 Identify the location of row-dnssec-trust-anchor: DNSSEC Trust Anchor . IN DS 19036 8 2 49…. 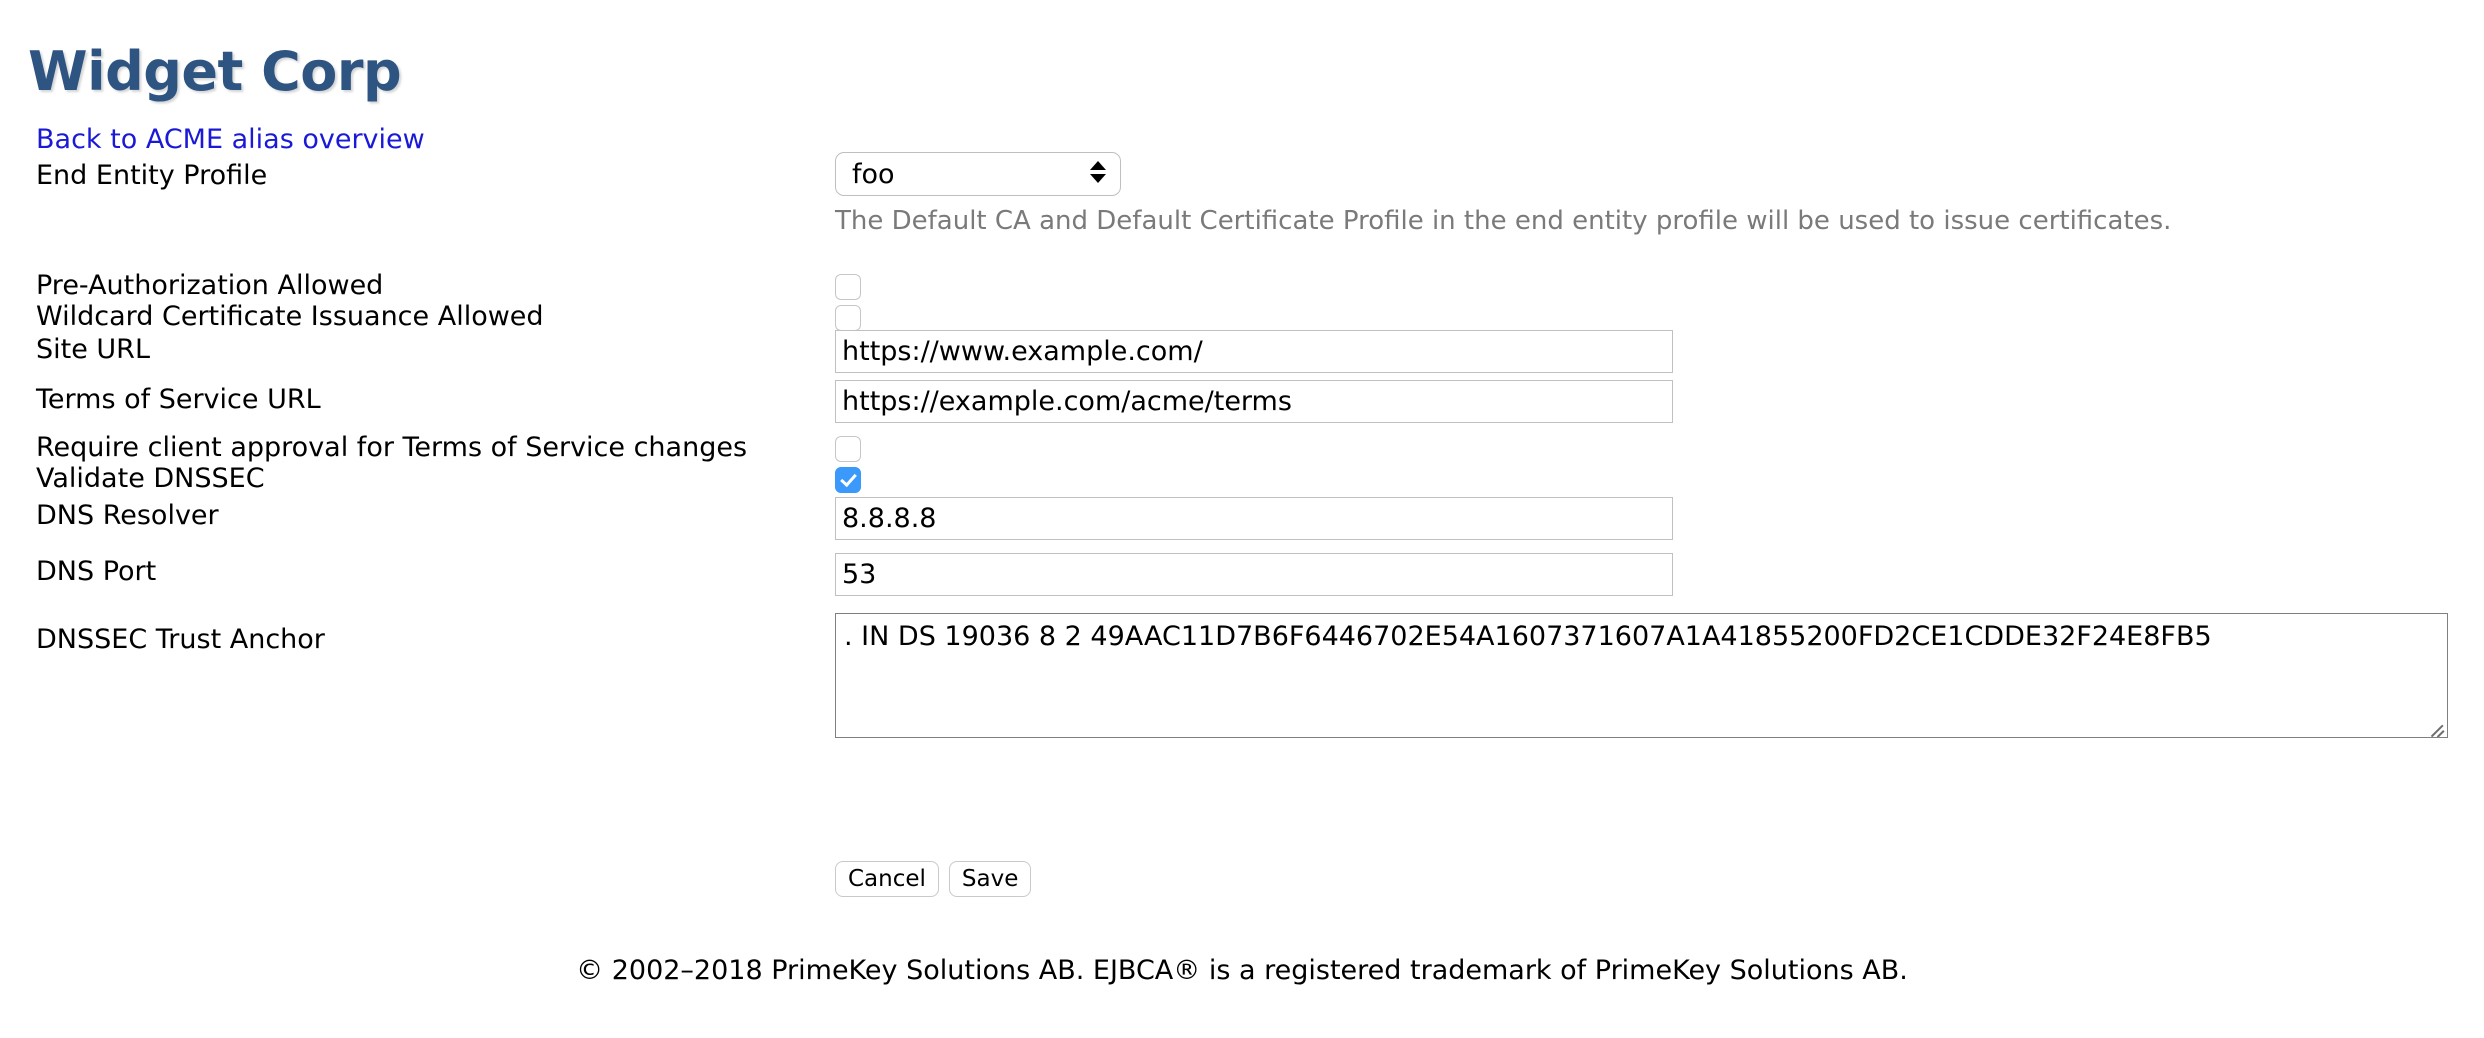
(1242, 684).